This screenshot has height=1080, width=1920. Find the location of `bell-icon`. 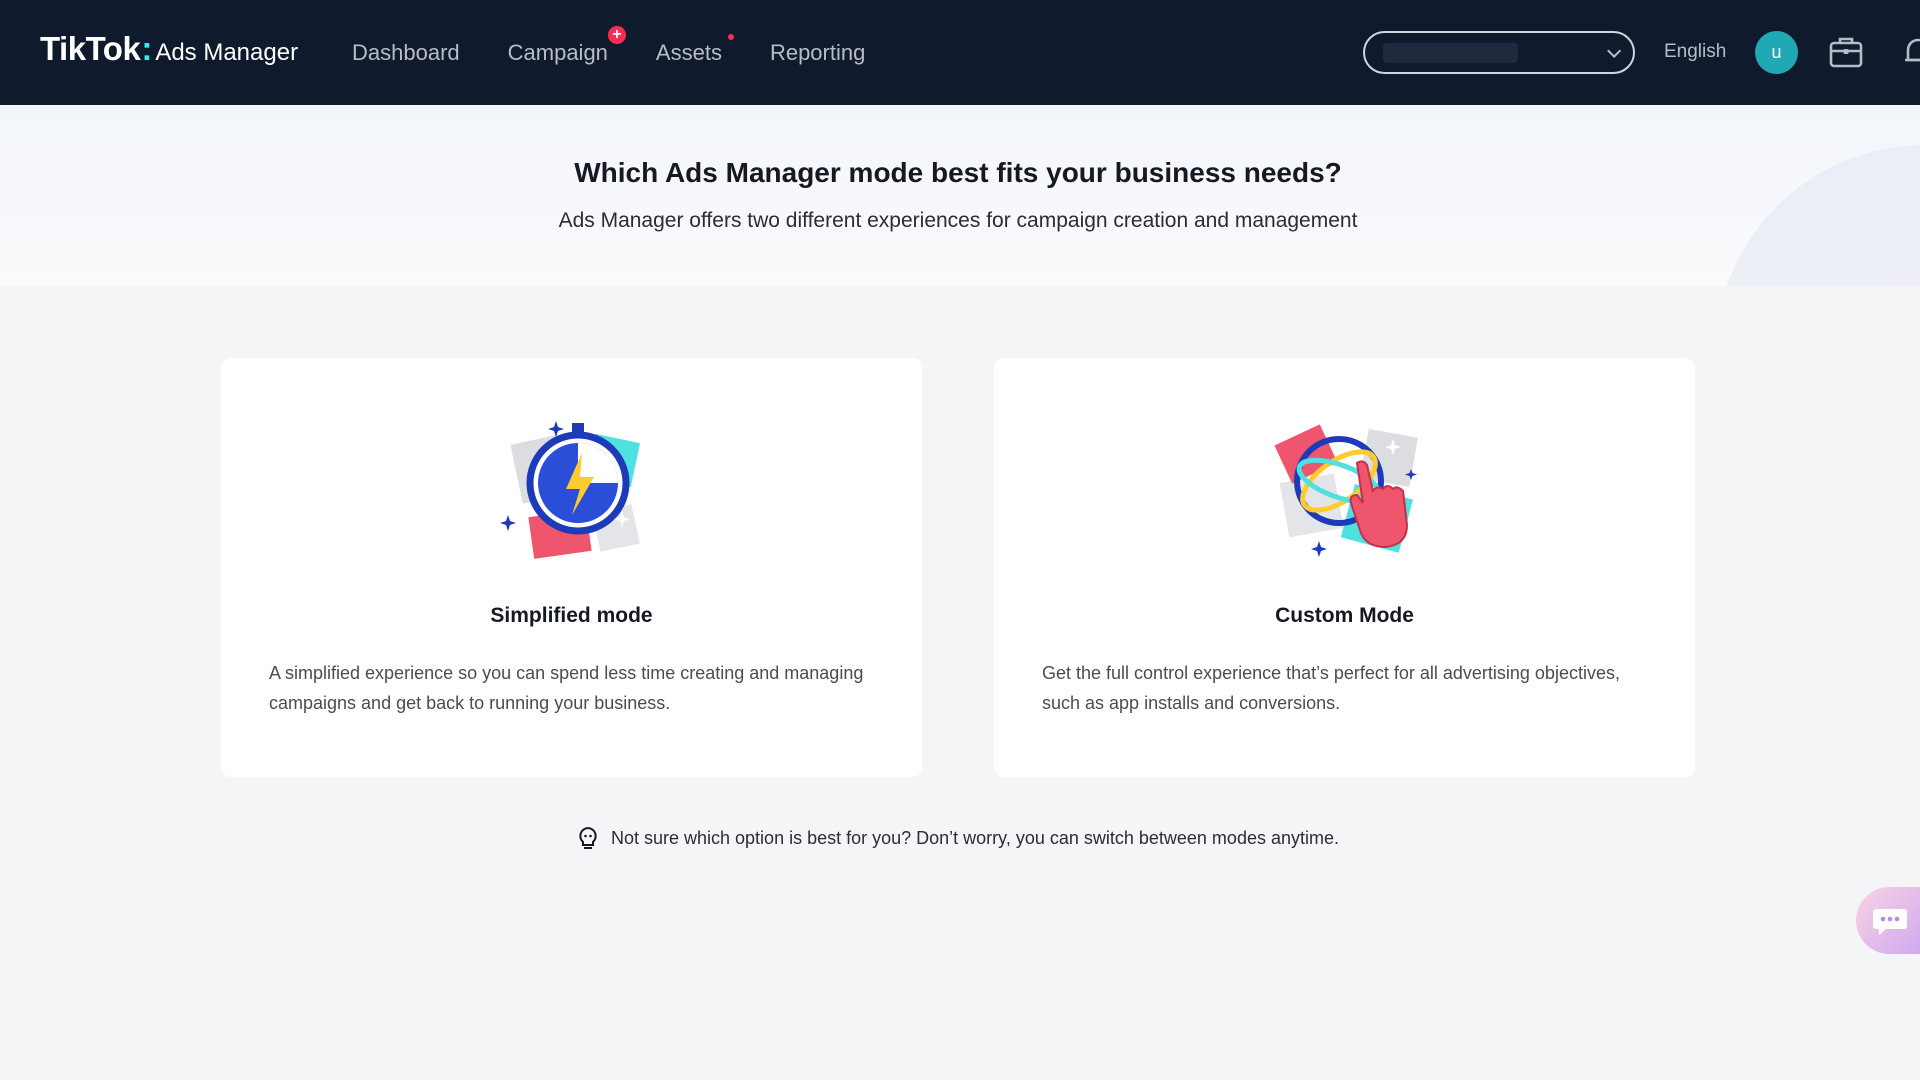

bell-icon is located at coordinates (1910, 52).